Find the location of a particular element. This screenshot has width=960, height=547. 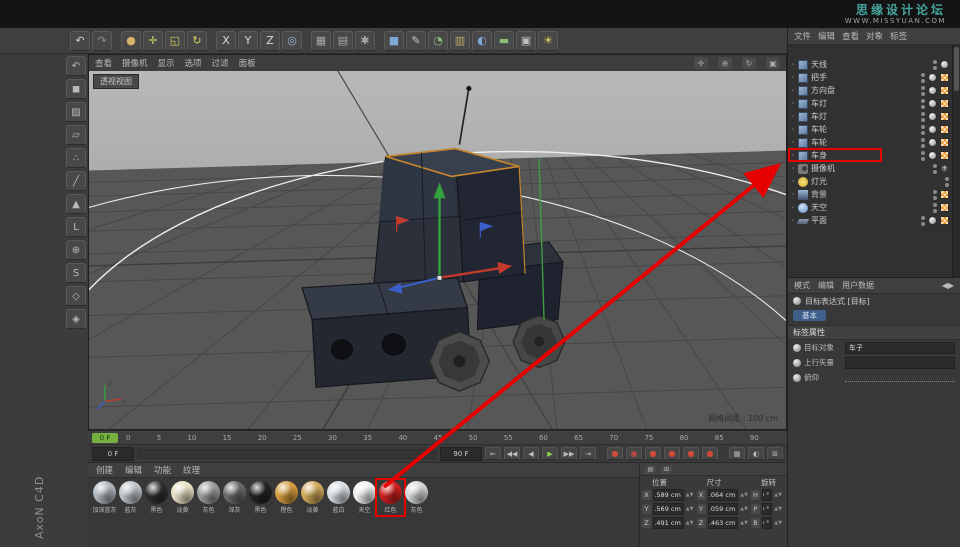

record-rotation-button: ● is located at coordinates (691, 453).